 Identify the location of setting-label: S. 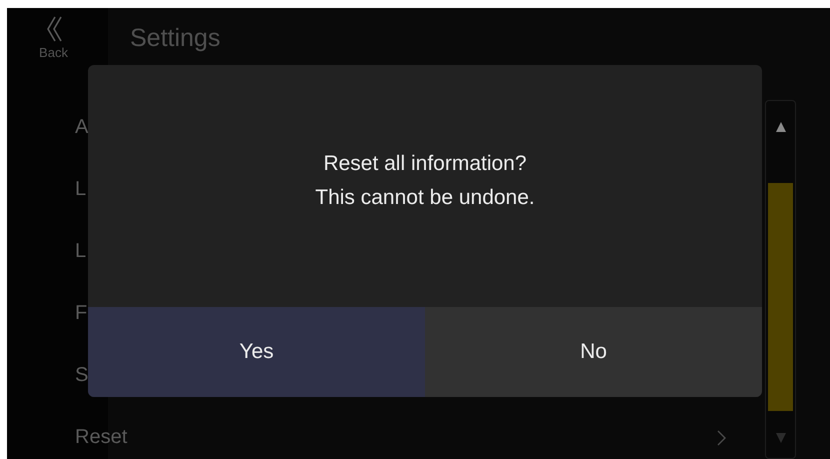
(81, 375).